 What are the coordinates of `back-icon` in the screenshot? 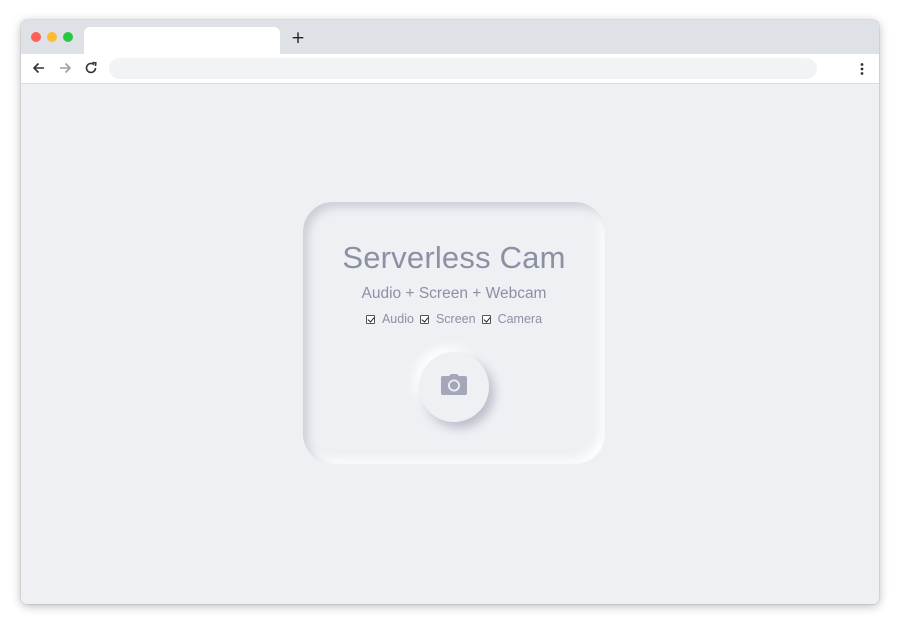 It's located at (39, 68).